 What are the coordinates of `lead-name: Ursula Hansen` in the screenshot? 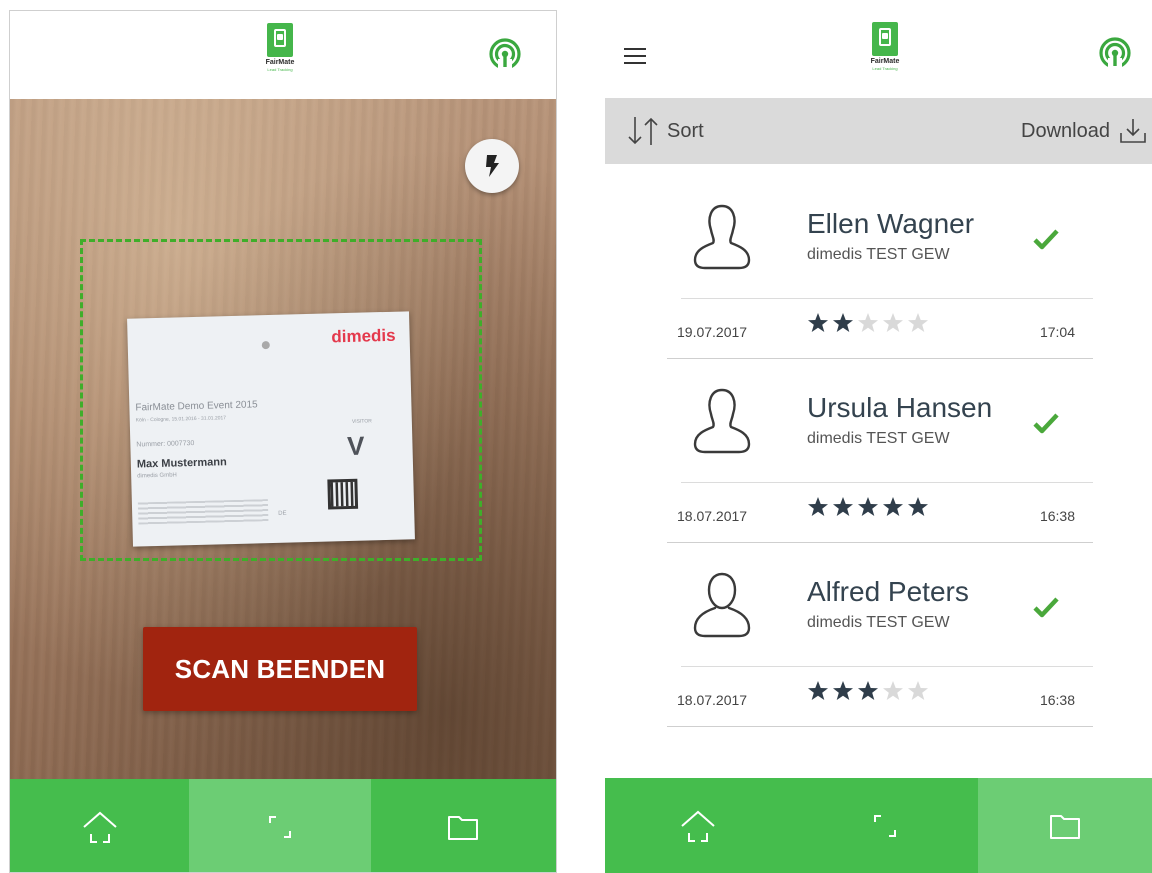 It's located at (900, 407).